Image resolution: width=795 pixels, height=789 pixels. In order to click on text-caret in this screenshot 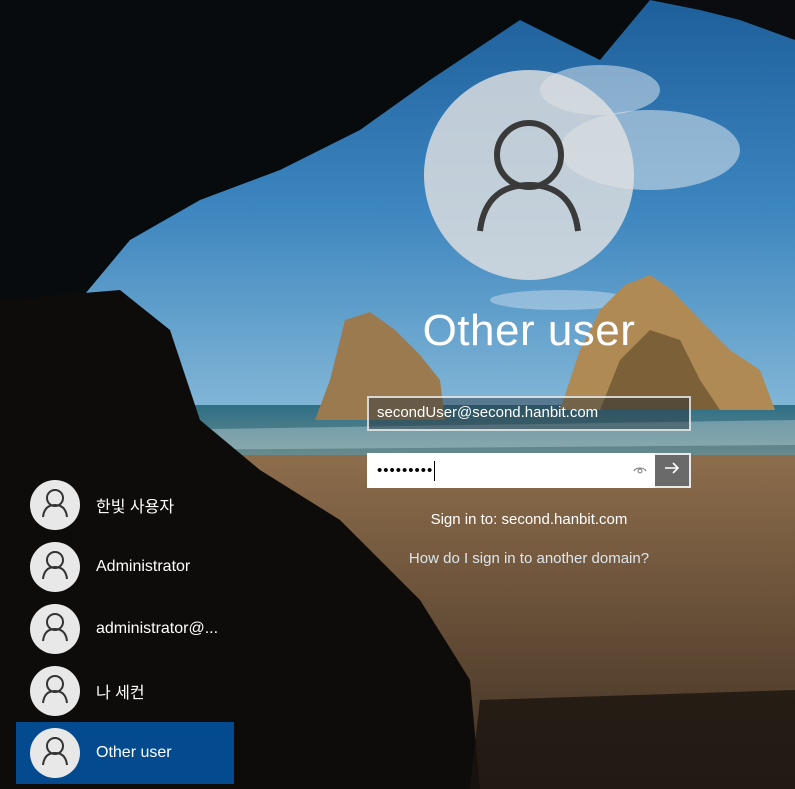, I will do `click(435, 470)`.